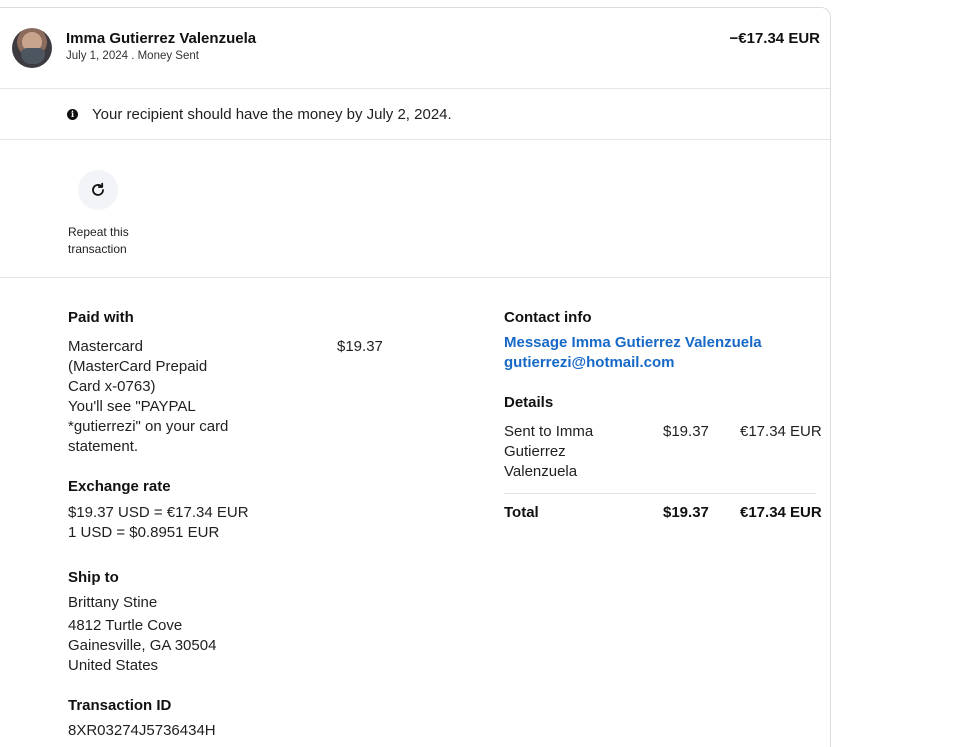 The width and height of the screenshot is (967, 747). Describe the element at coordinates (774, 38) in the screenshot. I see `transaction-amount: −€17.34 EUR` at that location.